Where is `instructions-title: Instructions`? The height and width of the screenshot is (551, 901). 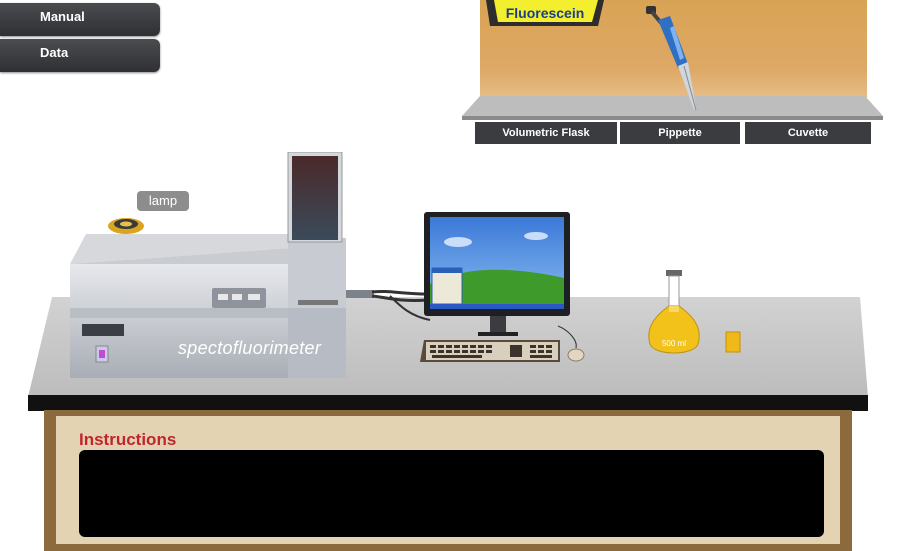 instructions-title: Instructions is located at coordinates (128, 439).